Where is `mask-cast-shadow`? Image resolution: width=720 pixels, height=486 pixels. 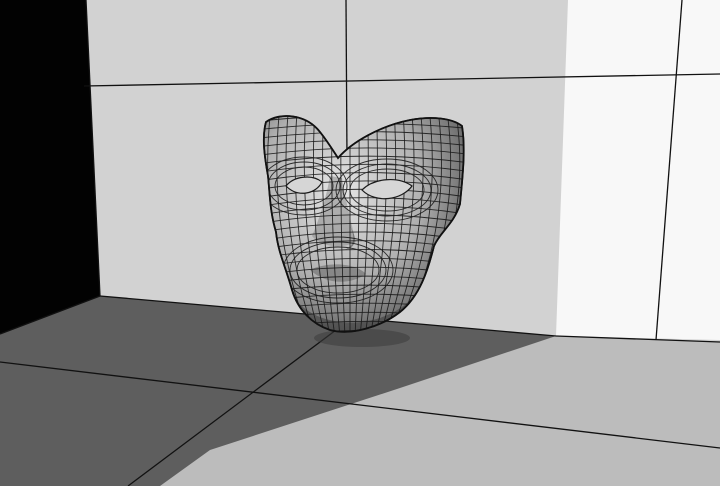 mask-cast-shadow is located at coordinates (362, 338).